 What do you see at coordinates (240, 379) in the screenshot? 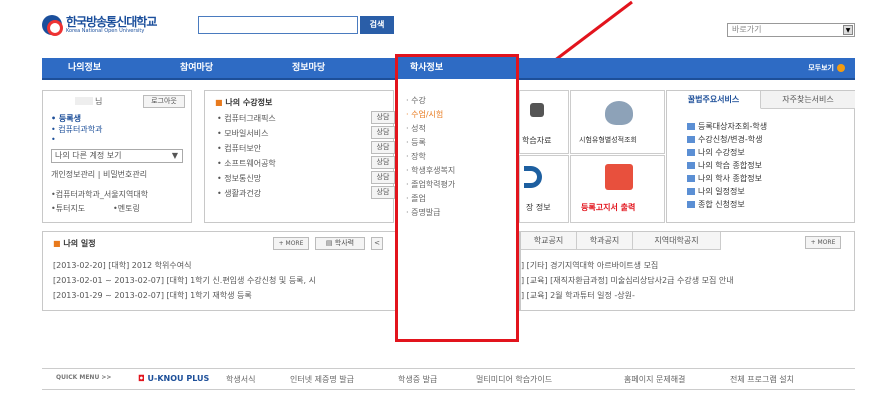
I see `quick-link: 학생서식` at bounding box center [240, 379].